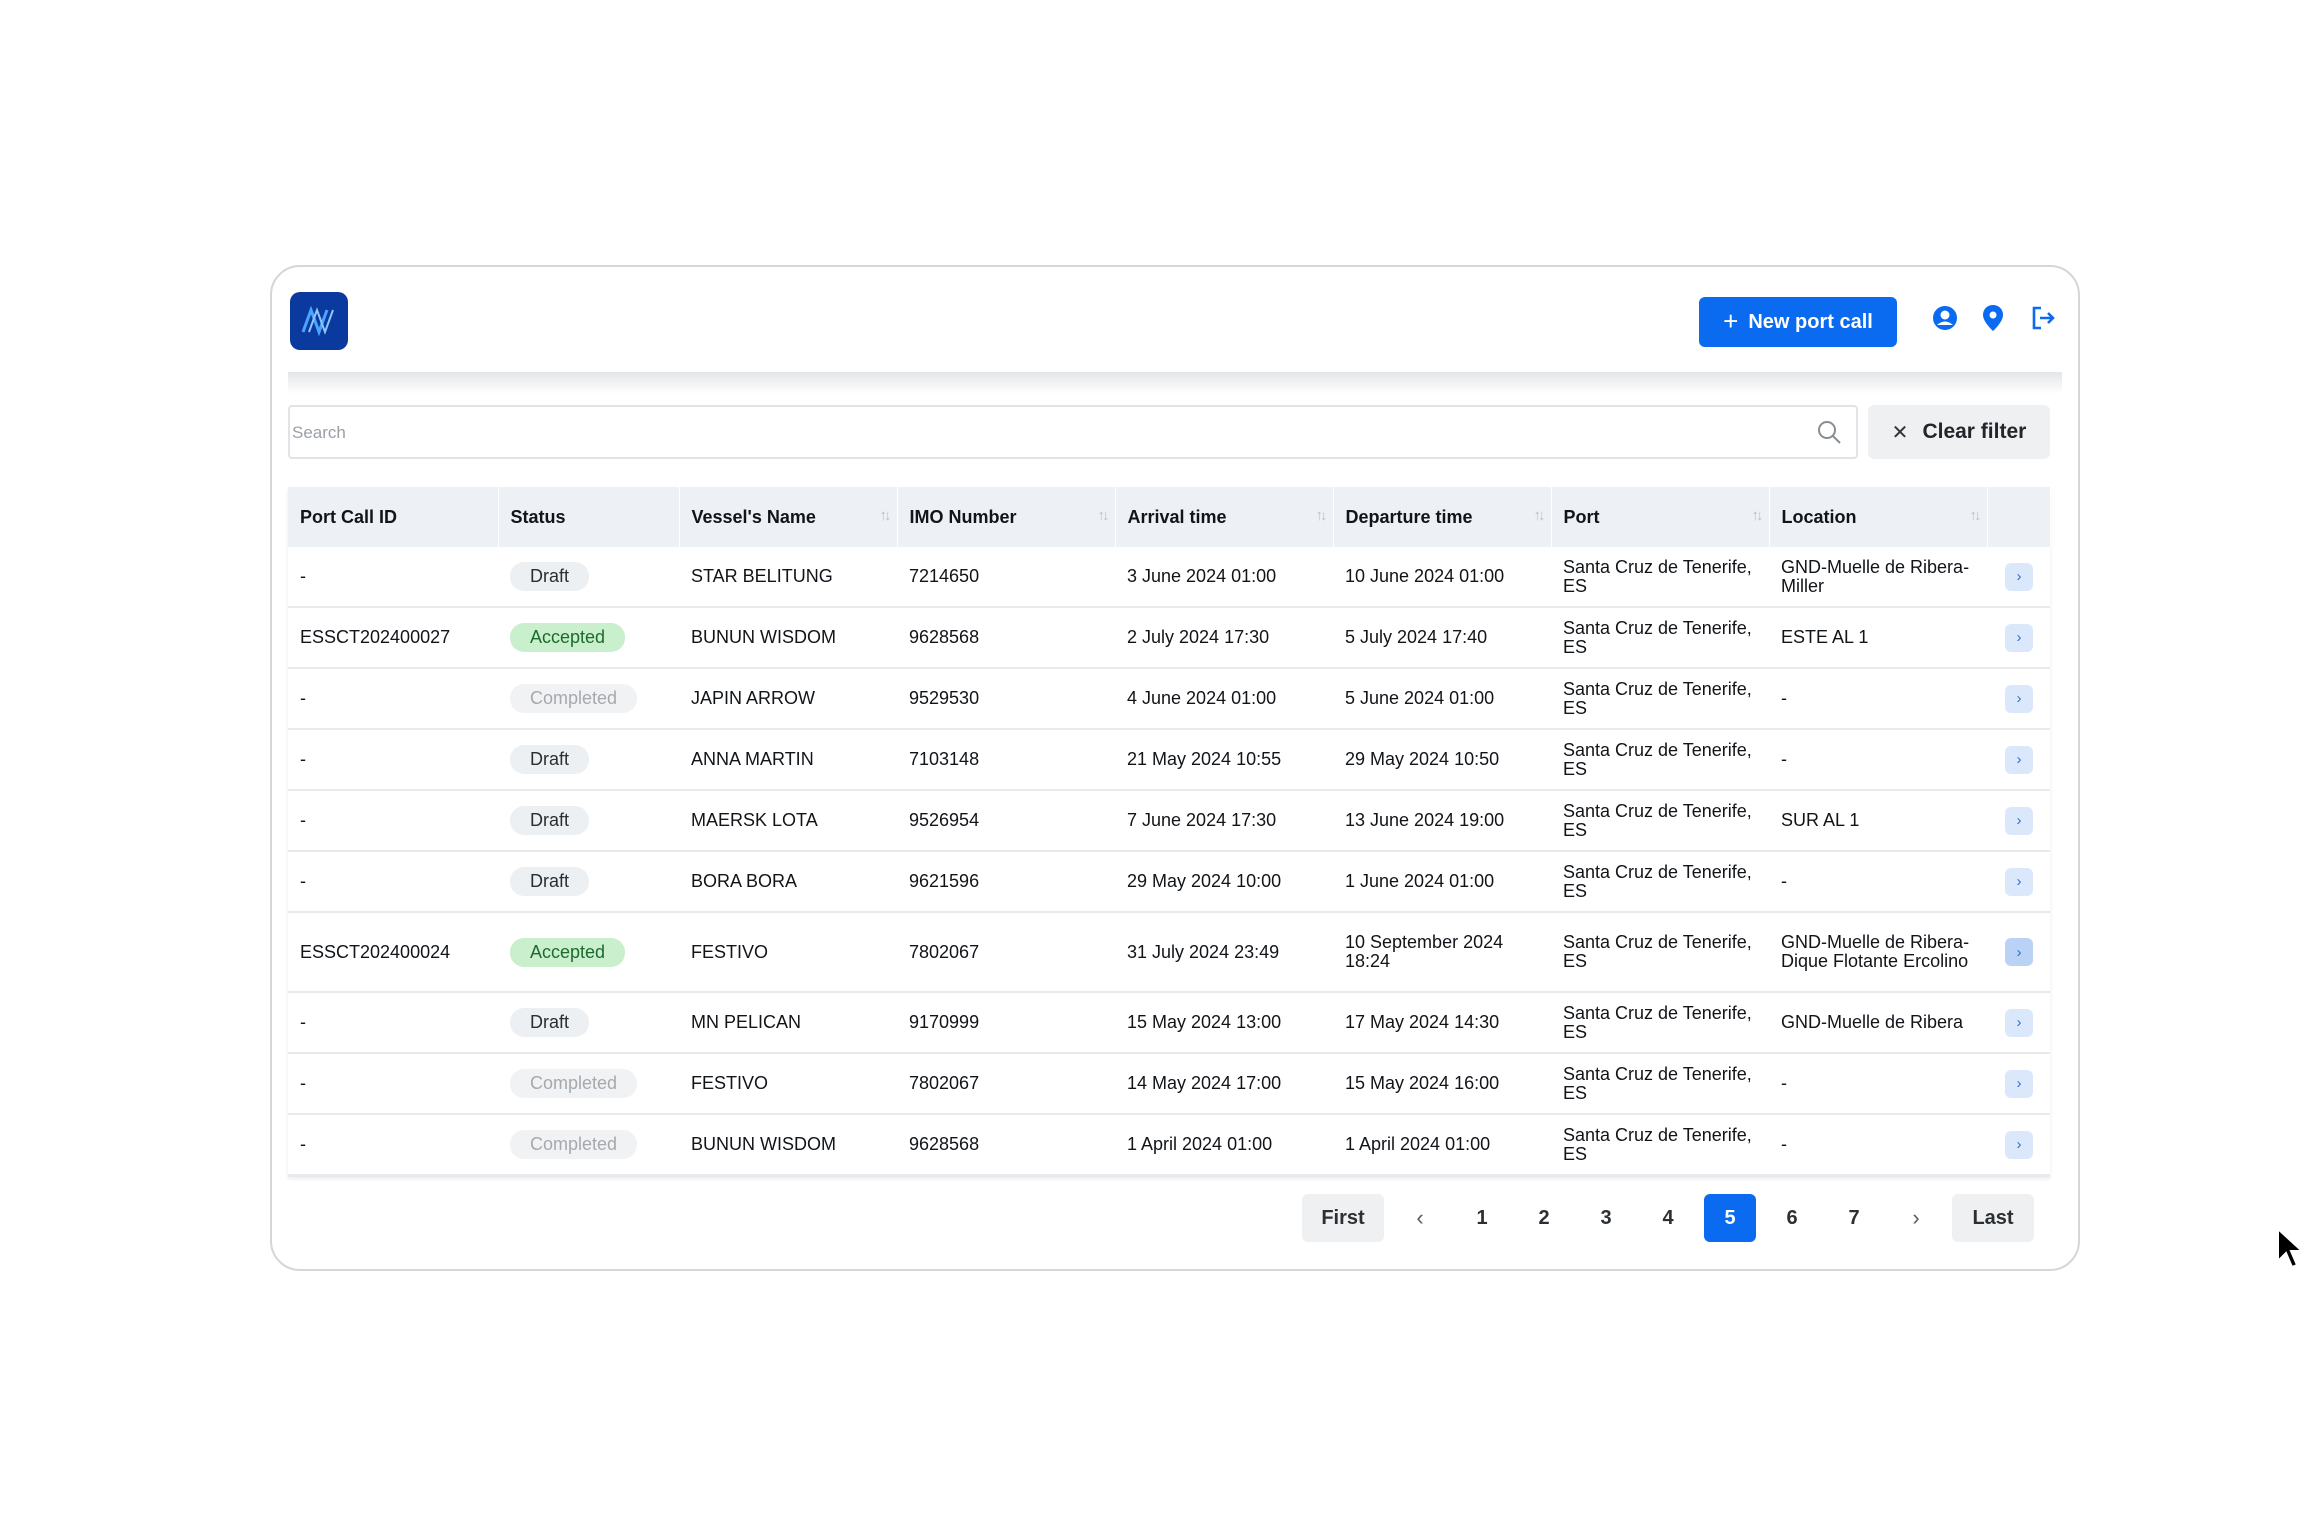 This screenshot has height=1528, width=2324. I want to click on departure-time: 5 June 2024 01:00, so click(1442, 699).